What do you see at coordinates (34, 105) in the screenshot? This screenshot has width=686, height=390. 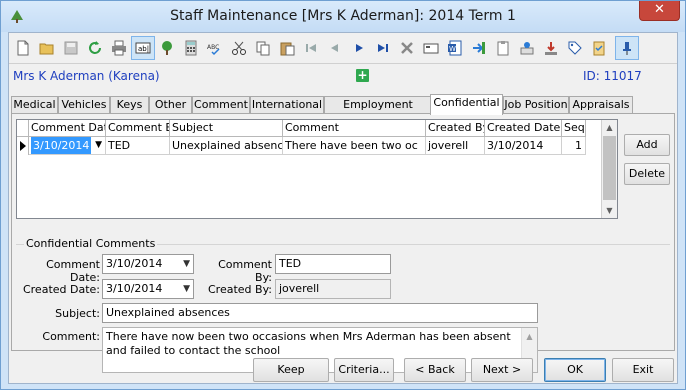 I see `tab-medical: Medical` at bounding box center [34, 105].